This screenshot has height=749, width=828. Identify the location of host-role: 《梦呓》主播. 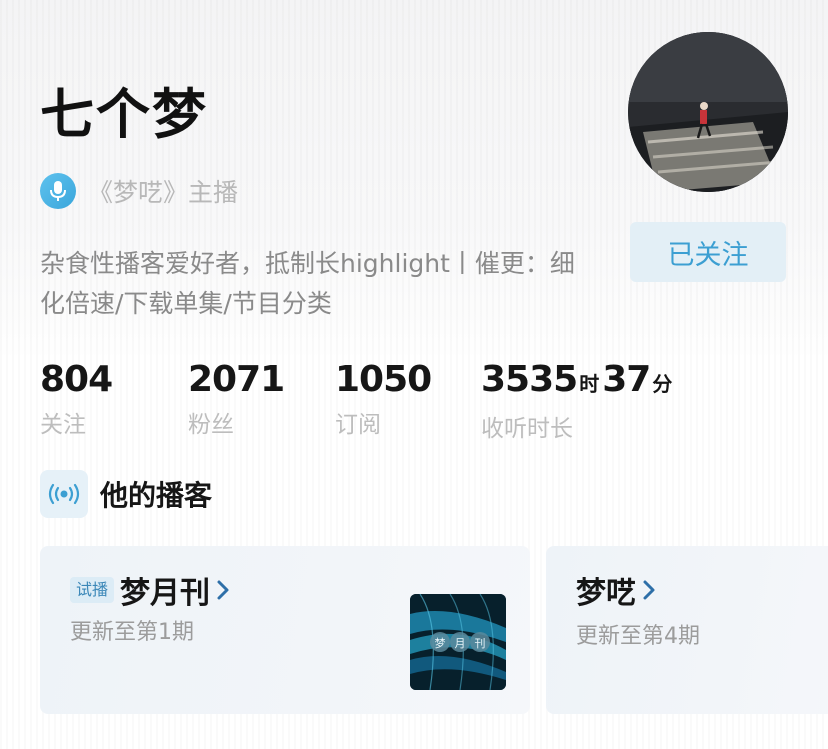
(139, 191).